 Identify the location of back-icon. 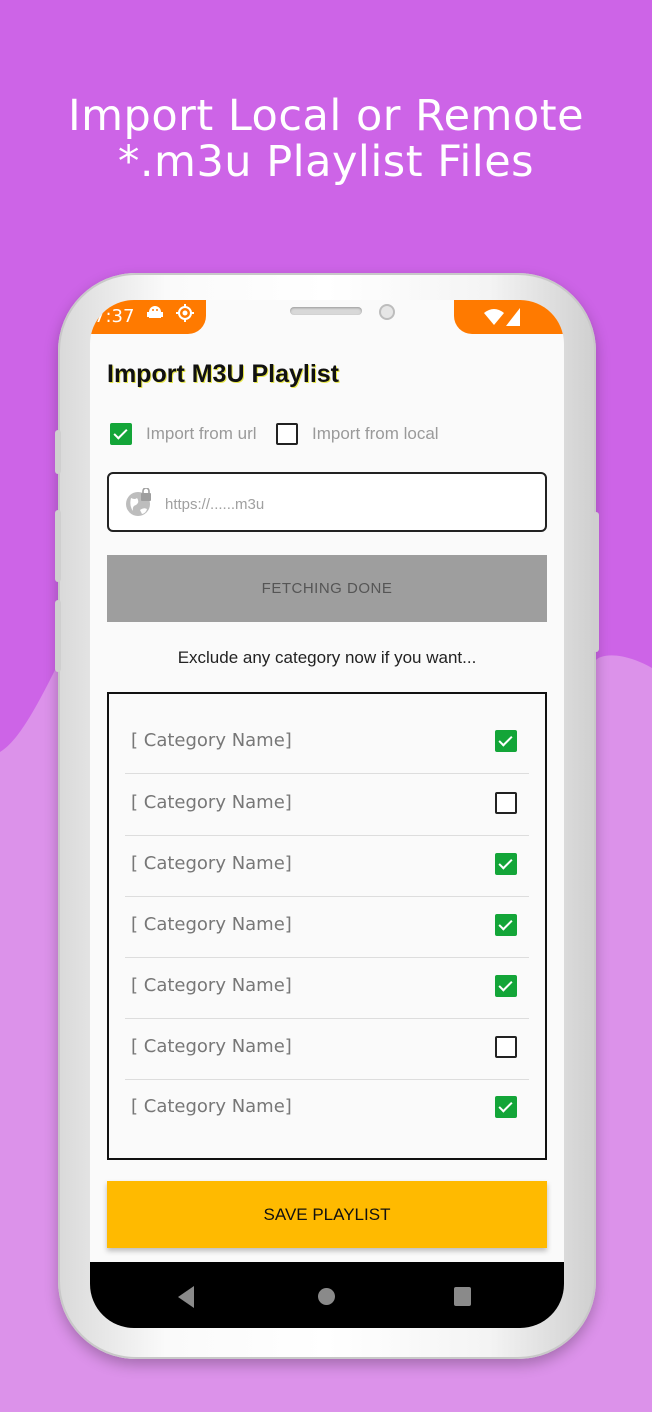
(186, 1297).